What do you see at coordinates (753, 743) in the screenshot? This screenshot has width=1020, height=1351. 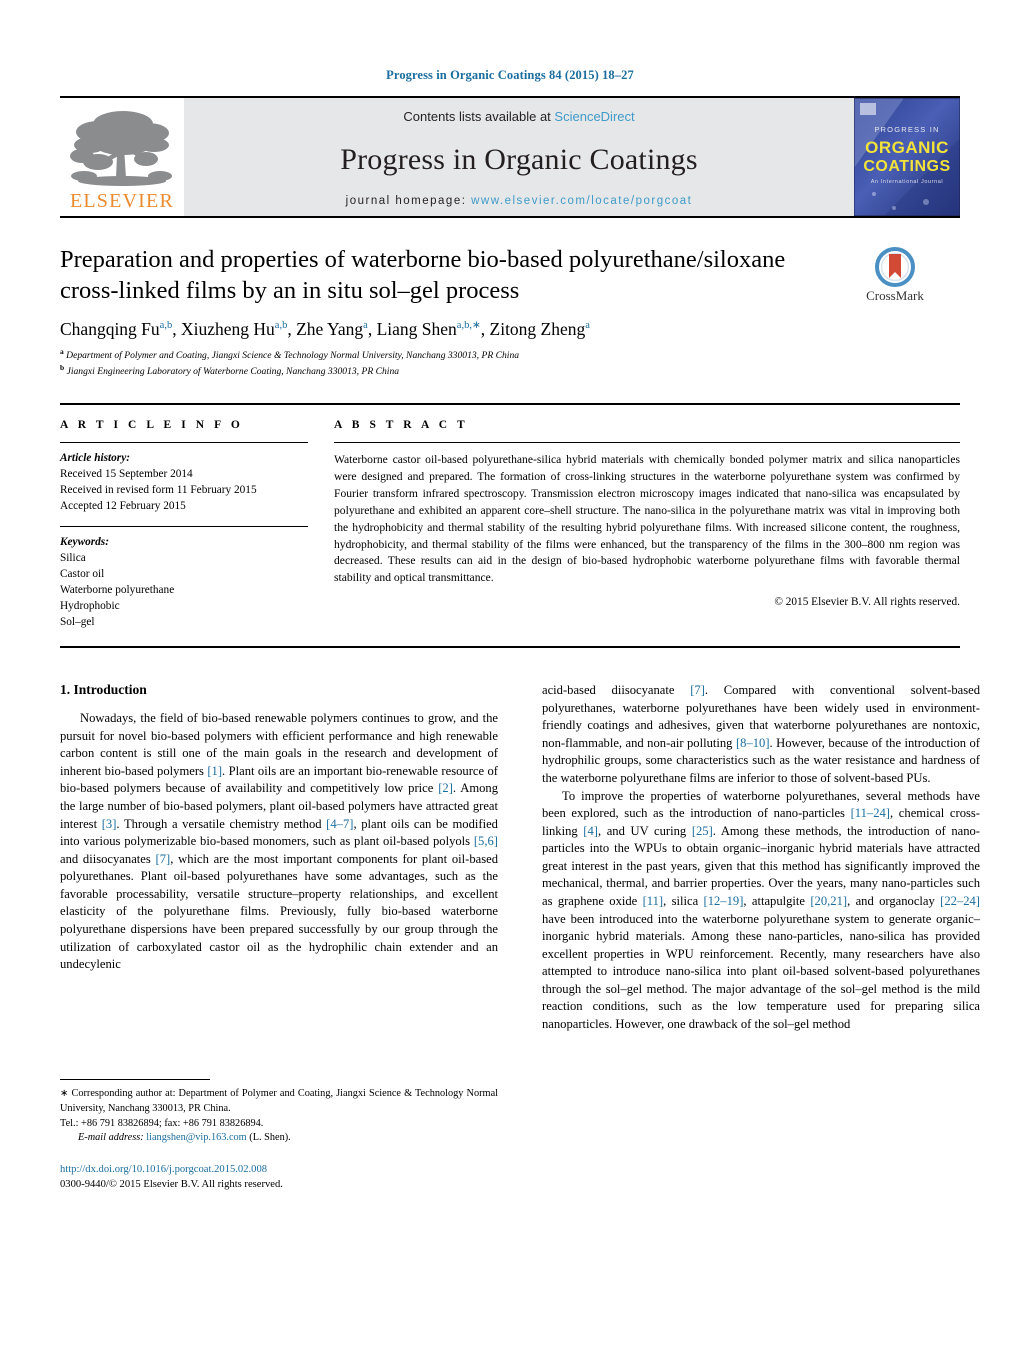 I see `citation-link: [8–10]` at bounding box center [753, 743].